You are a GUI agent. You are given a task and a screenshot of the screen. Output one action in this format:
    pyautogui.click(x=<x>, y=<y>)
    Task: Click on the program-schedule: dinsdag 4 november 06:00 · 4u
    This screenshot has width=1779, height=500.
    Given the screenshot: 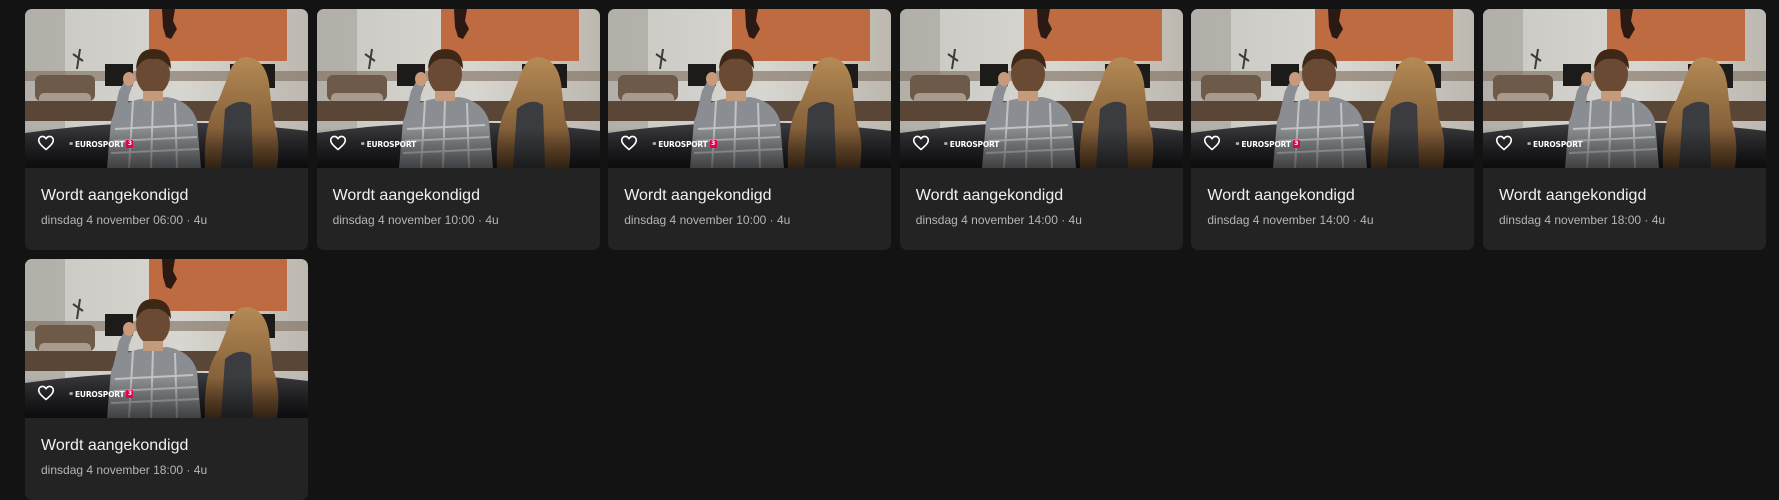 What is the action you would take?
    pyautogui.click(x=124, y=220)
    